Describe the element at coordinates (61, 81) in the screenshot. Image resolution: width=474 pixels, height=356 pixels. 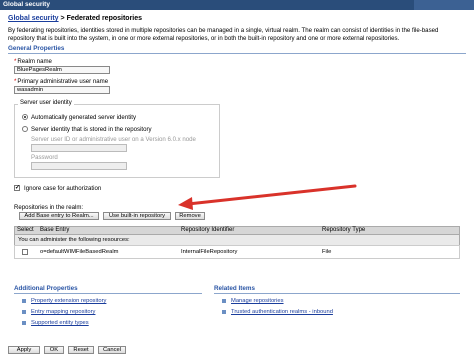
I see `admin-user-label: *Primary administrative user name` at that location.